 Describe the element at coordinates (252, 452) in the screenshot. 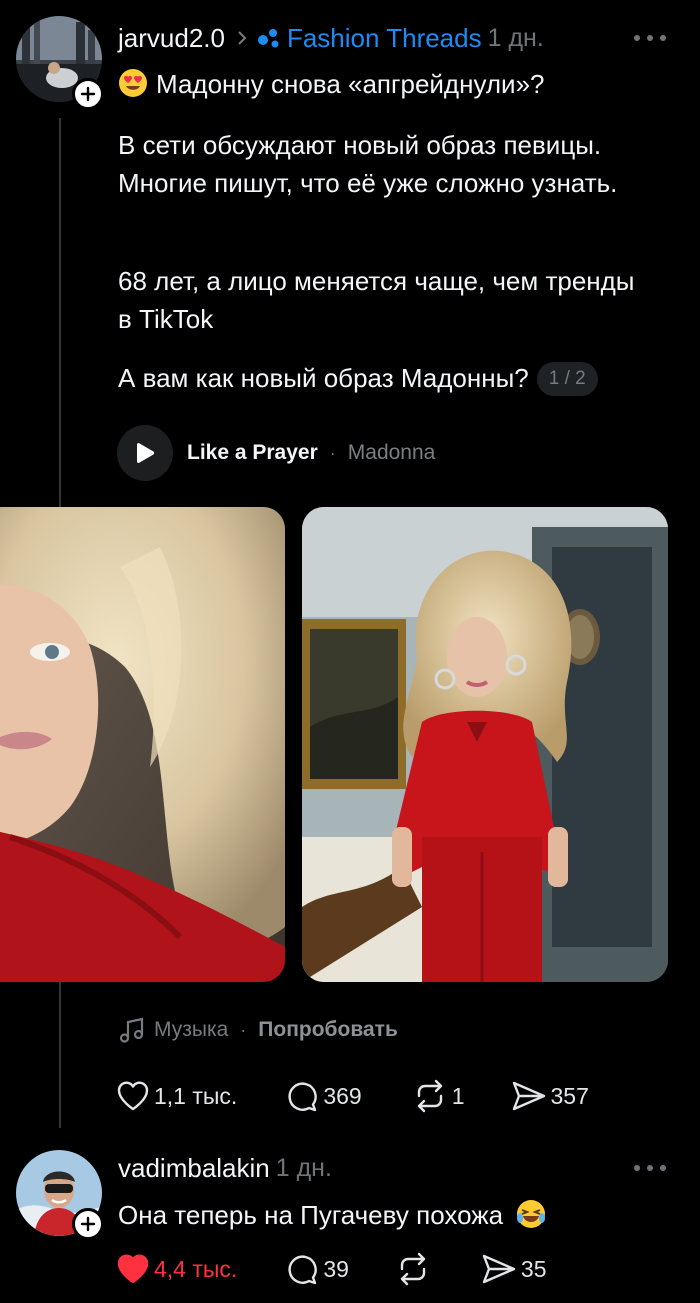

I see `song-title: Like a Prayer` at that location.